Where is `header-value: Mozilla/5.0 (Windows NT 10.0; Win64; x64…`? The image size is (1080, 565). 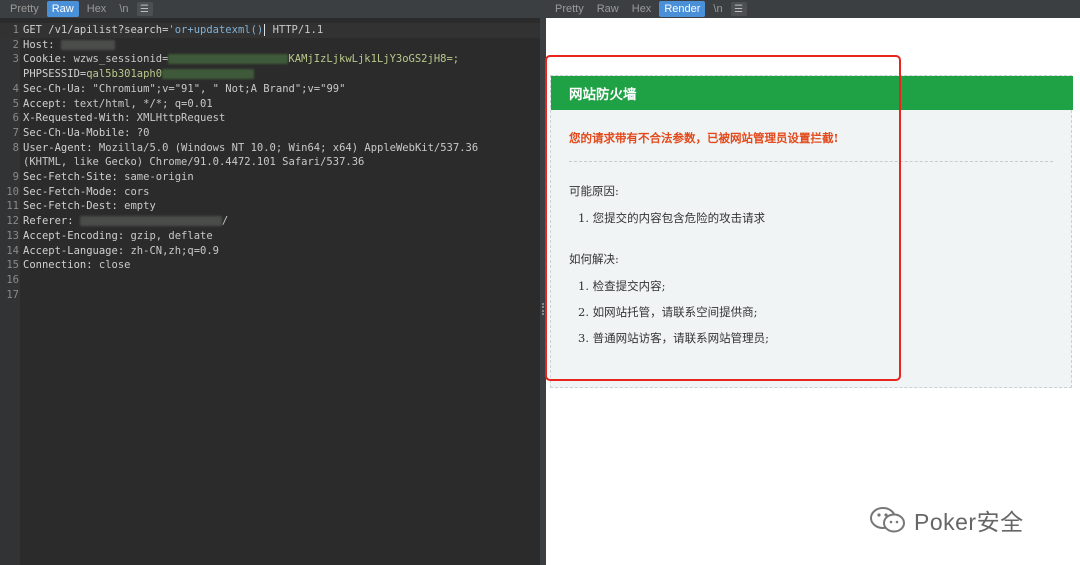 header-value: Mozilla/5.0 (Windows NT 10.0; Win64; x64… is located at coordinates (288, 147).